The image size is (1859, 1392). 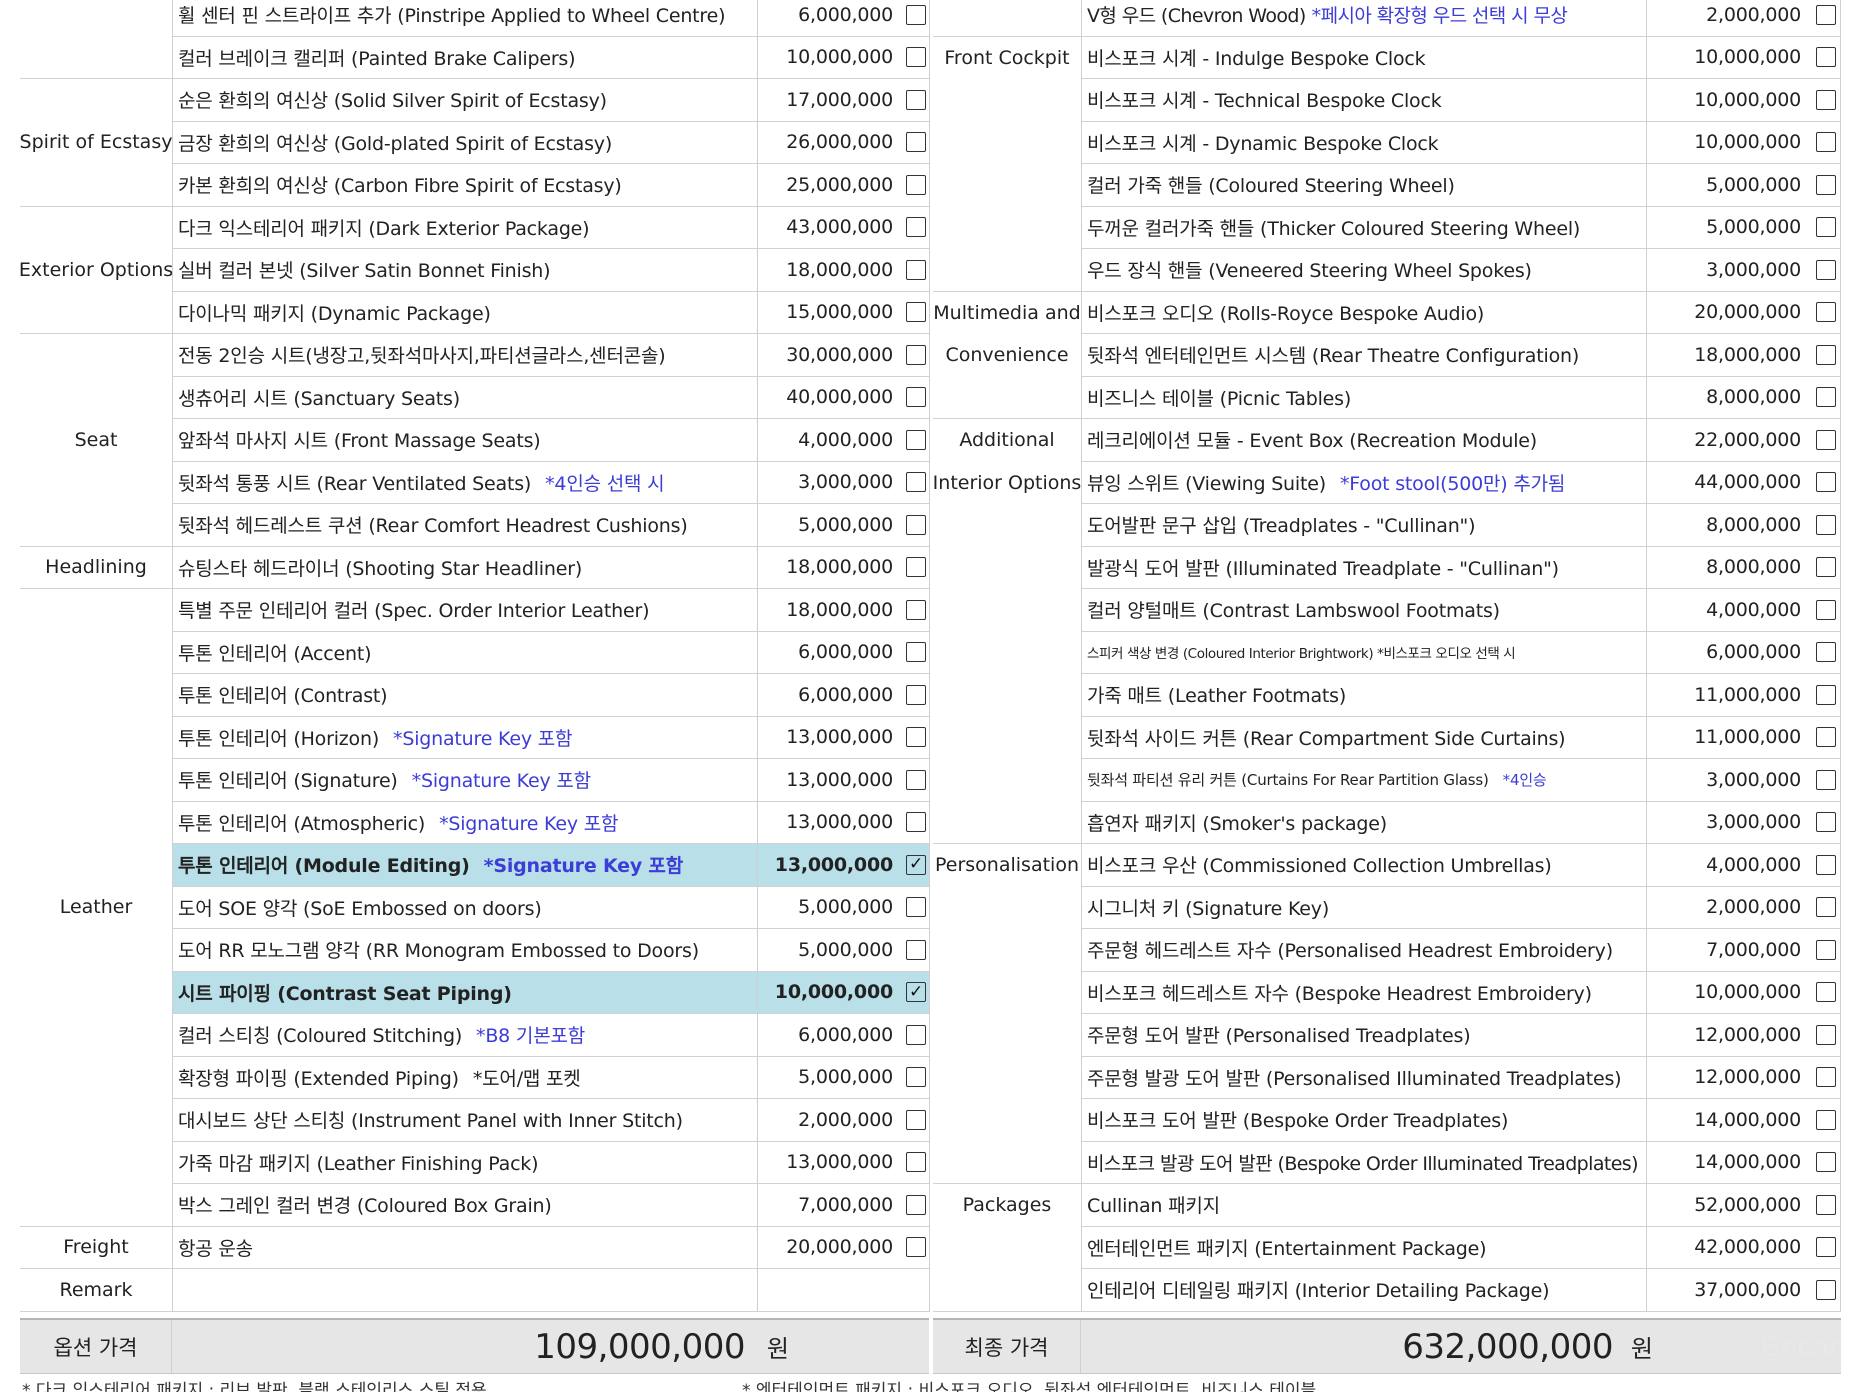 I want to click on option-price-amount: 109,000,000, so click(x=639, y=1346).